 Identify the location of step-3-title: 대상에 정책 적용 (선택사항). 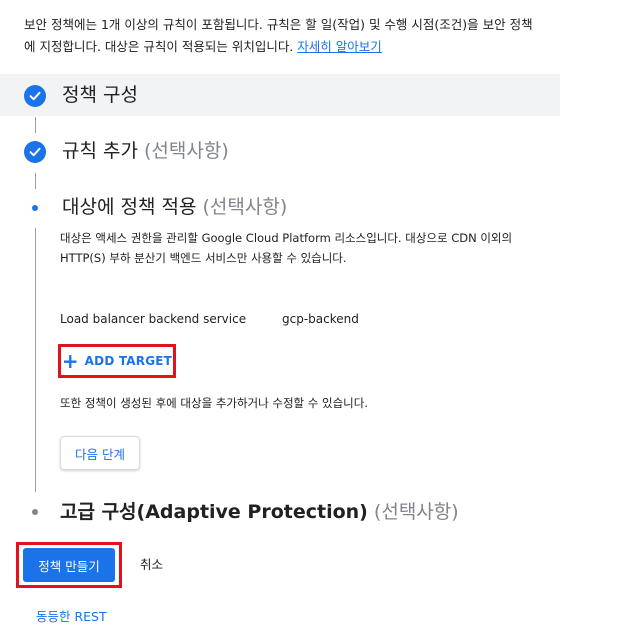
(174, 207).